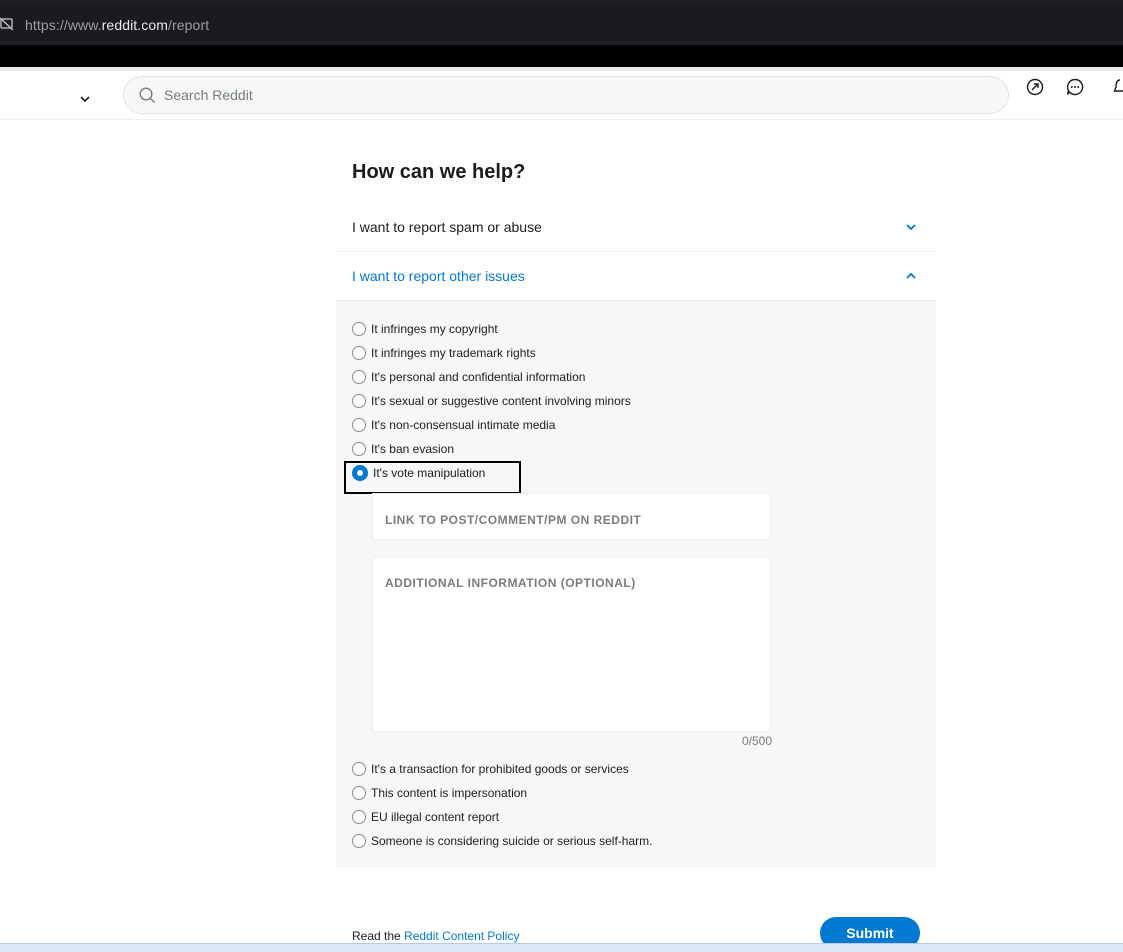 The image size is (1123, 952). What do you see at coordinates (463, 425) in the screenshot?
I see `option-label: It's non-consensual intimate media` at bounding box center [463, 425].